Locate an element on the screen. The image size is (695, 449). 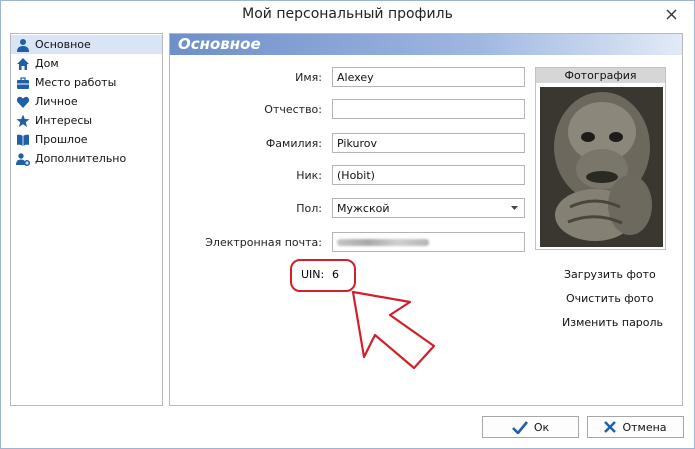
email-redacted is located at coordinates (383, 242).